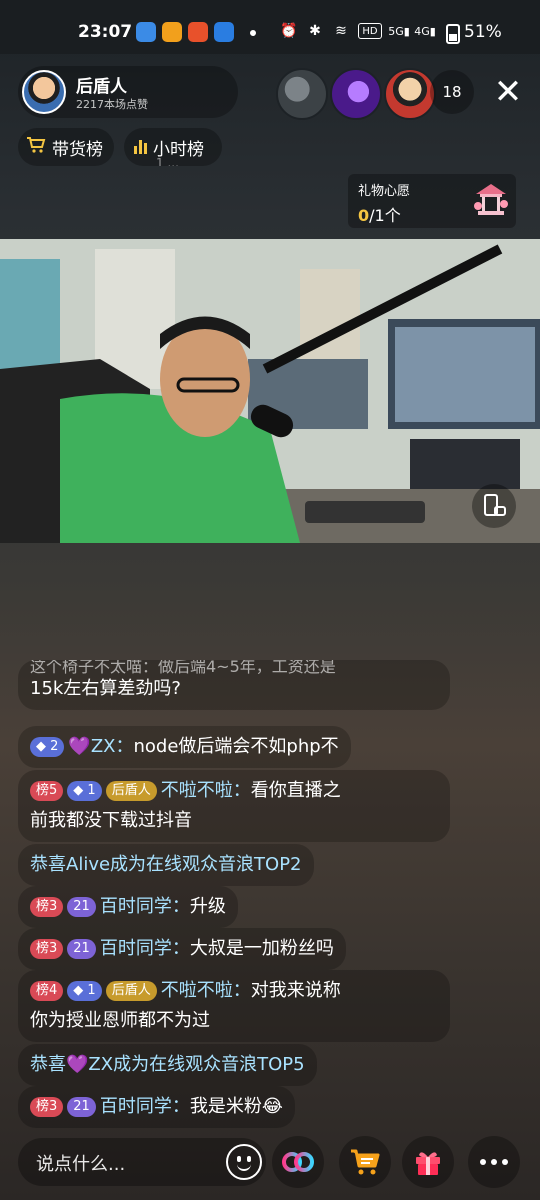  What do you see at coordinates (379, 215) in the screenshot?
I see `gift-wish-progress: 0/1个` at bounding box center [379, 215].